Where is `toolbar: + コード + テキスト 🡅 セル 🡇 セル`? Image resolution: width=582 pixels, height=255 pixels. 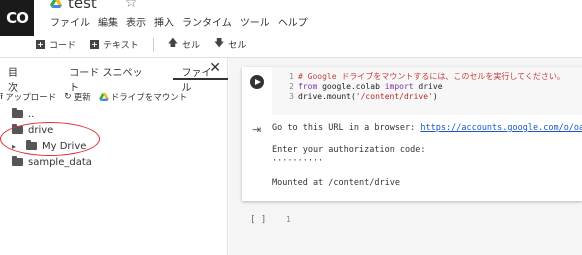
toolbar: + コード + テキスト 🡅 セル 🡇 セル is located at coordinates (141, 44).